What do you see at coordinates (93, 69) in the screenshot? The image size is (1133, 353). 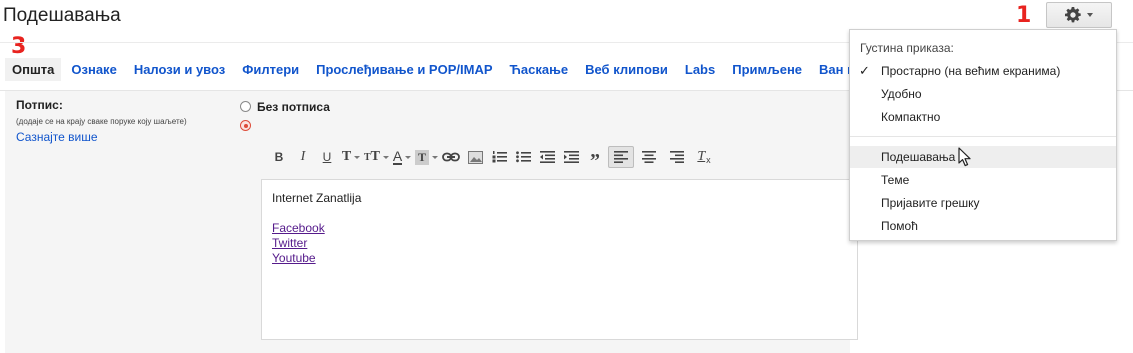 I see `tab-labels: Ознаке` at bounding box center [93, 69].